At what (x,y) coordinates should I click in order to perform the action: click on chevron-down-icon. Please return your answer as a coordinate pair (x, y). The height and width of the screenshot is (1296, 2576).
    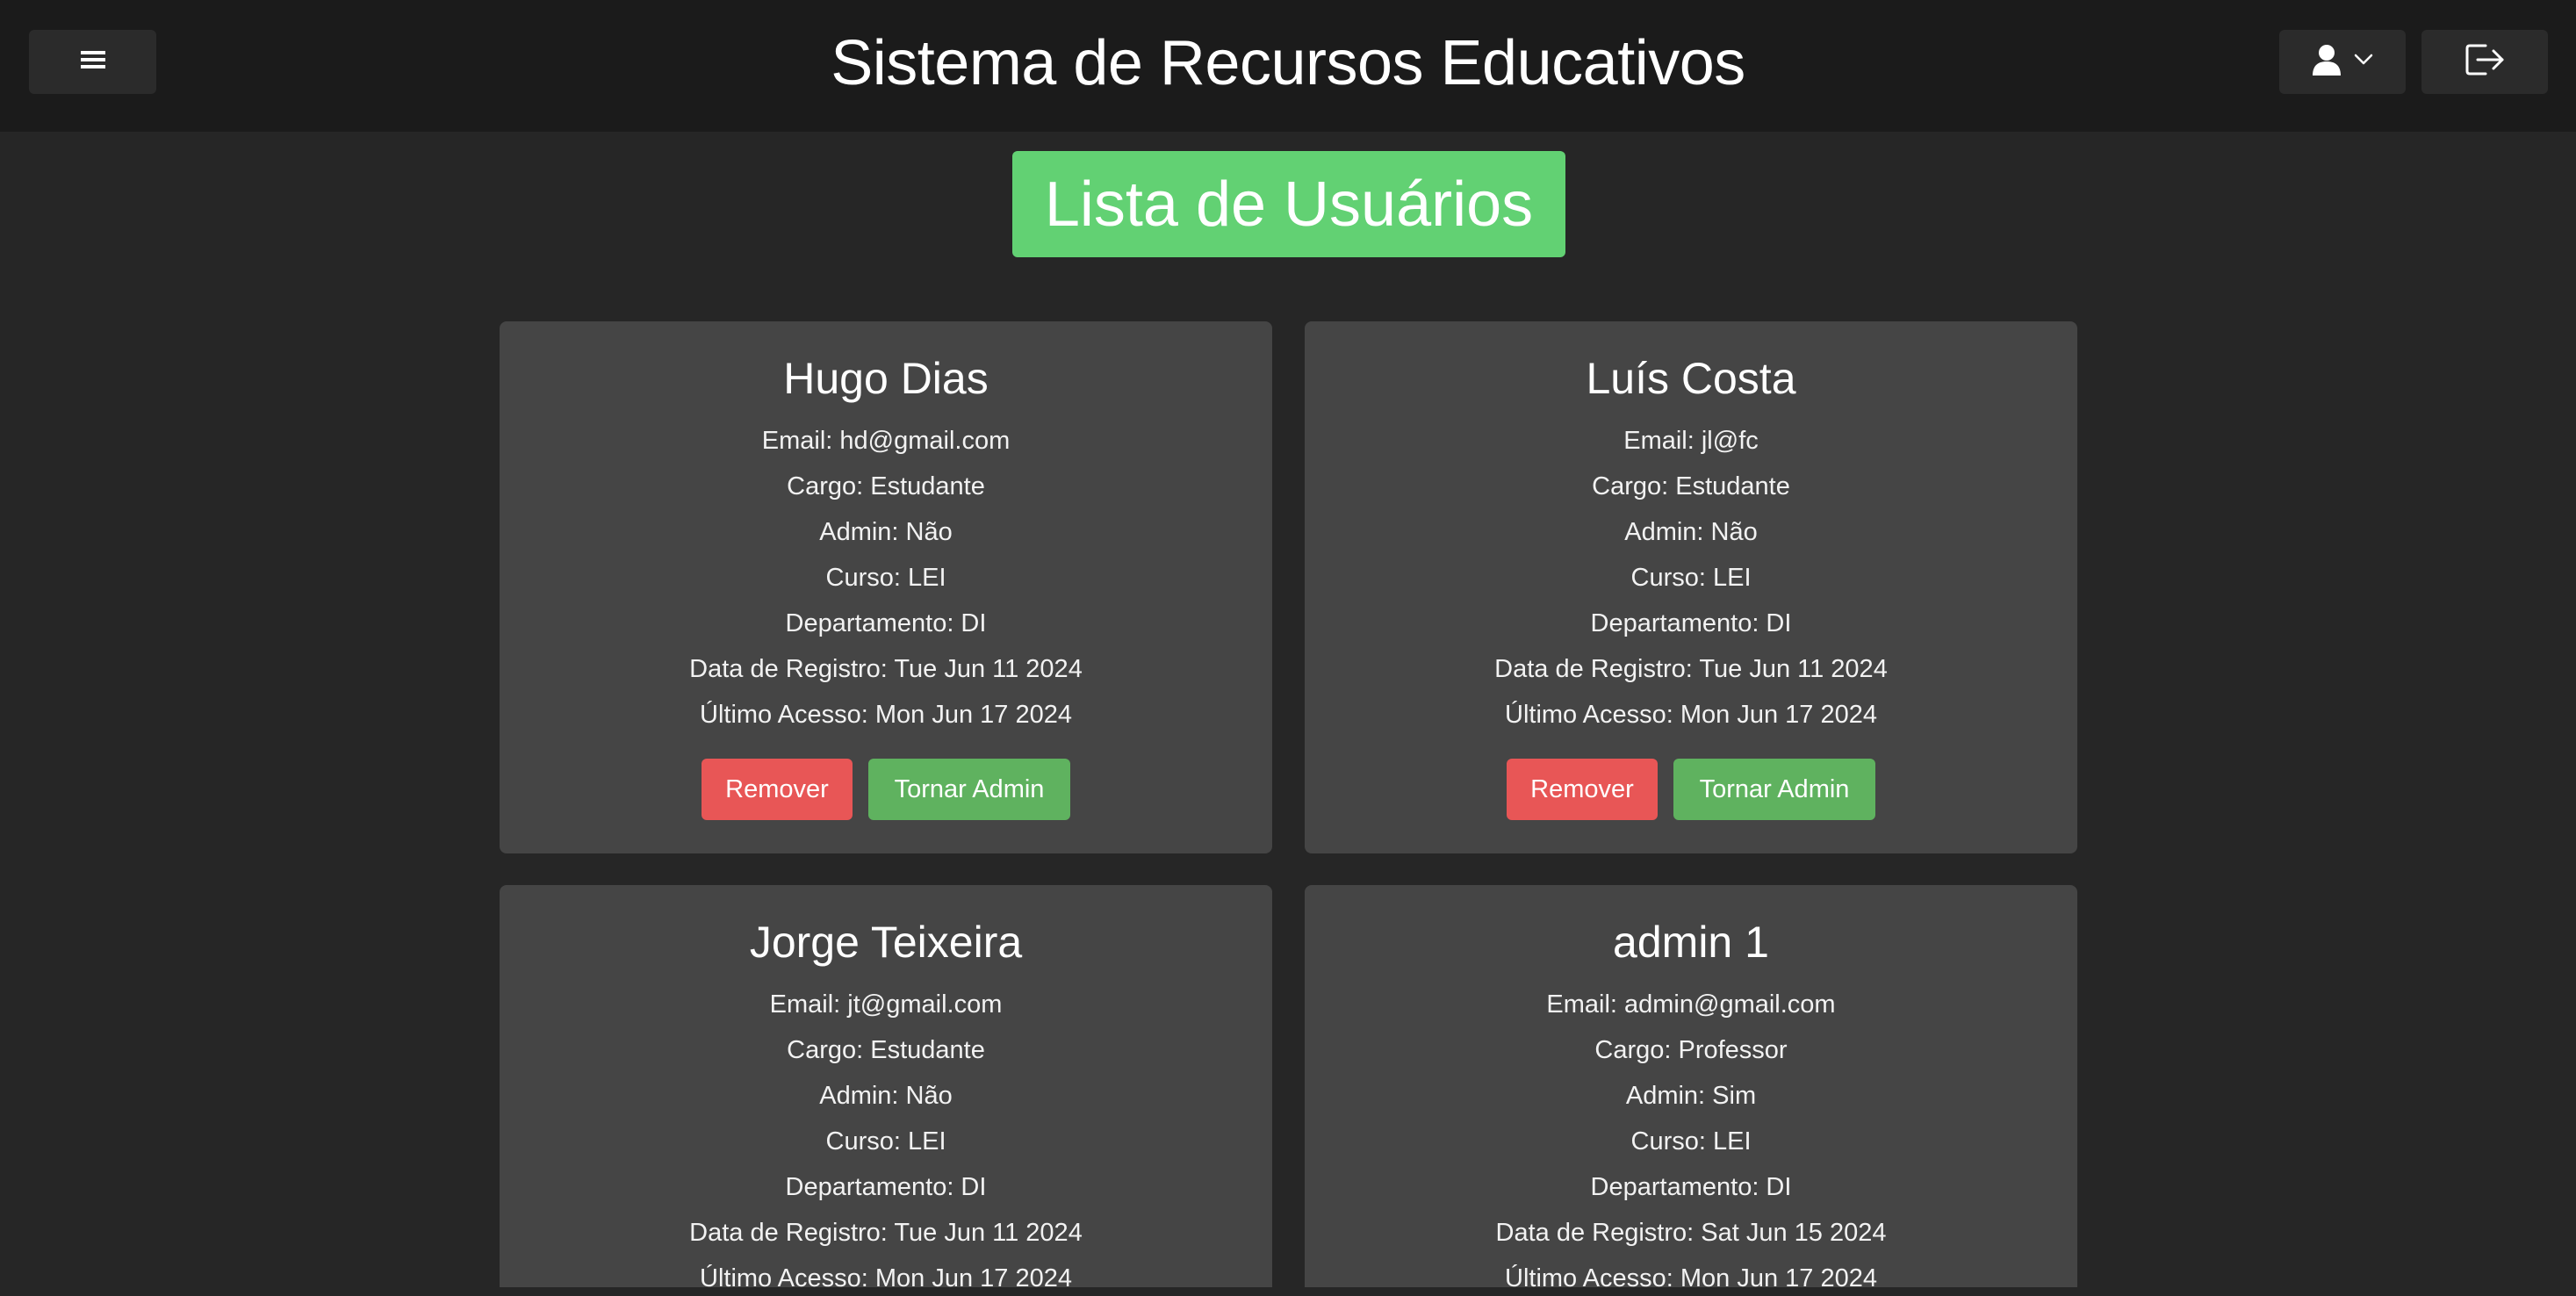
    Looking at the image, I should click on (2363, 62).